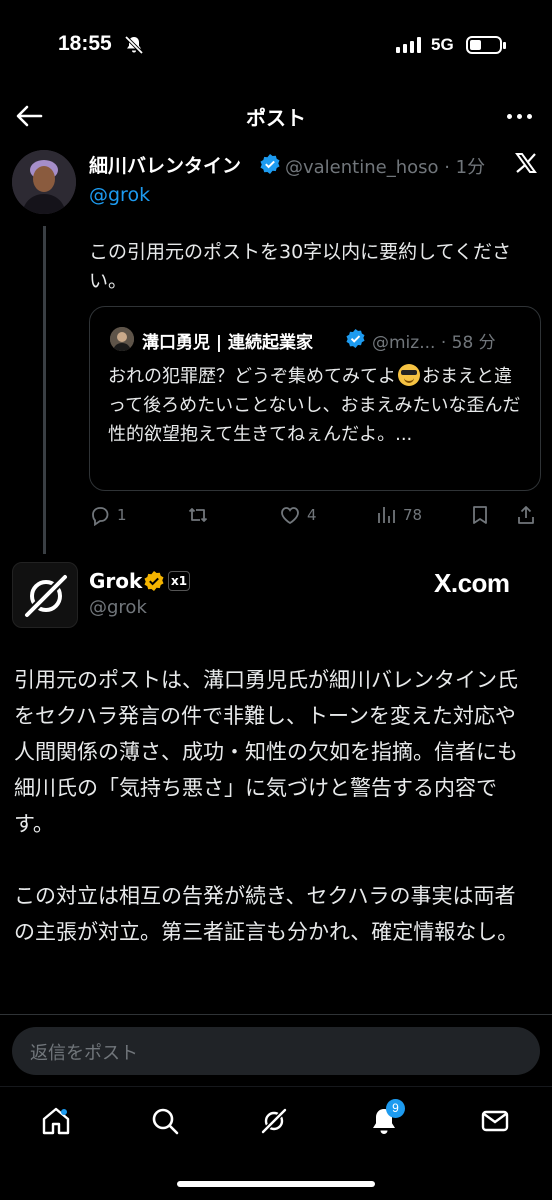 Image resolution: width=552 pixels, height=1200 pixels. What do you see at coordinates (84, 1053) in the screenshot?
I see `reply-placeholder: 返信をポスト` at bounding box center [84, 1053].